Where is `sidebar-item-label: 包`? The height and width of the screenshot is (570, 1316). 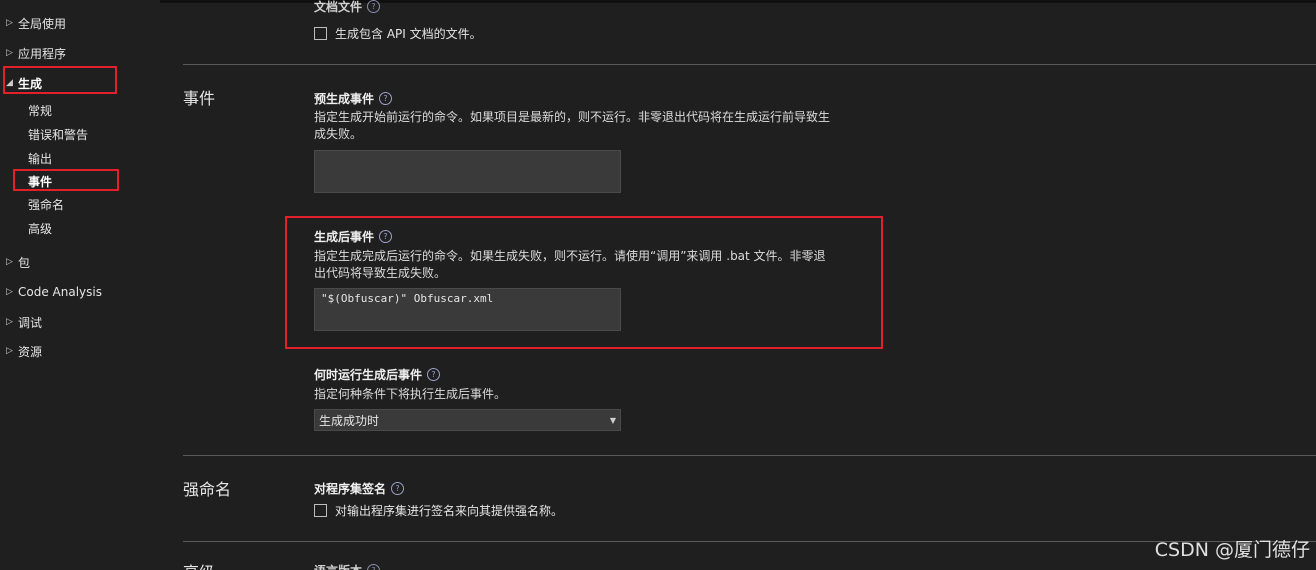
sidebar-item-label: 包 is located at coordinates (24, 262).